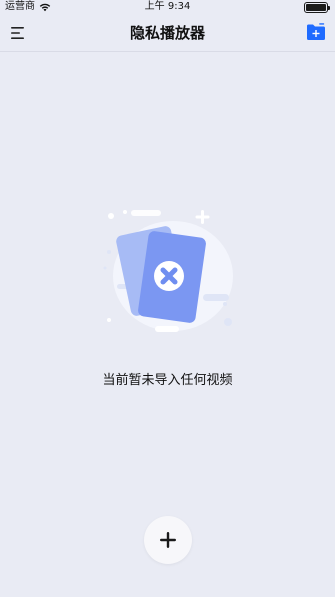 The image size is (335, 597). I want to click on battery-icon, so click(317, 7).